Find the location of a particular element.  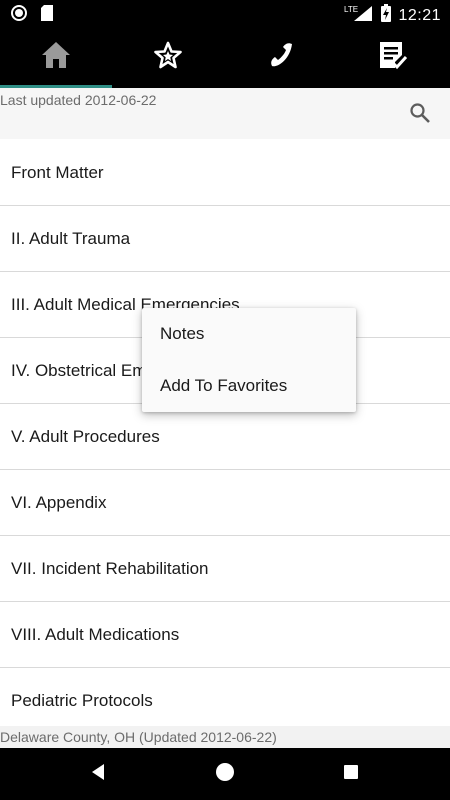

list-item-front-matter: Front Matter is located at coordinates (225, 173).